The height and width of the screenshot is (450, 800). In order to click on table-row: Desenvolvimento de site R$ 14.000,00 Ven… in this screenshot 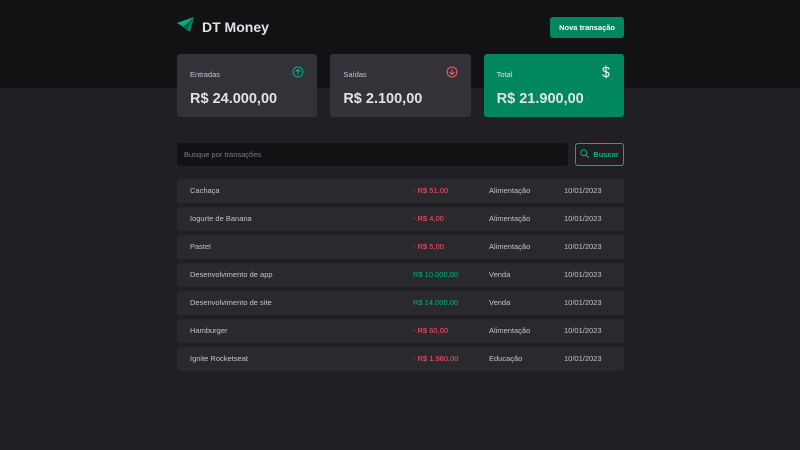, I will do `click(400, 303)`.